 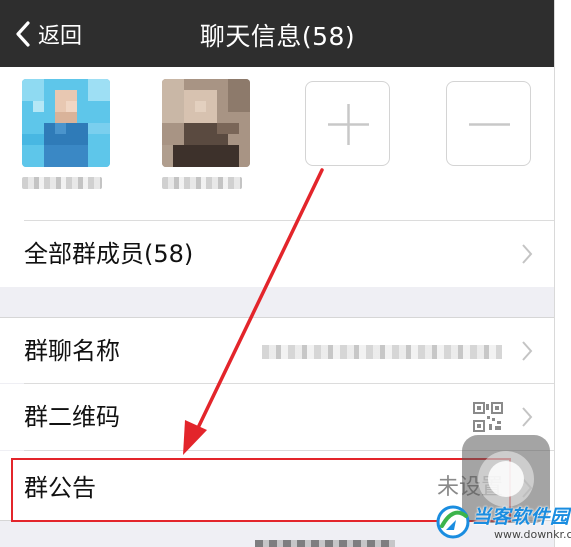 I want to click on all-members-label: 全部群成员(58), so click(x=109, y=254).